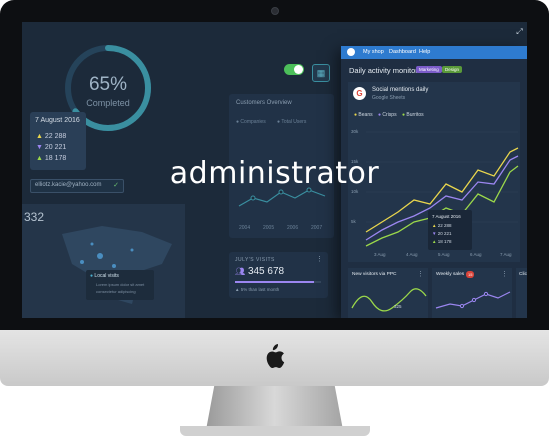 Image resolution: width=549 pixels, height=442 pixels. What do you see at coordinates (506, 254) in the screenshot?
I see `x-tick: 7 Aug` at bounding box center [506, 254].